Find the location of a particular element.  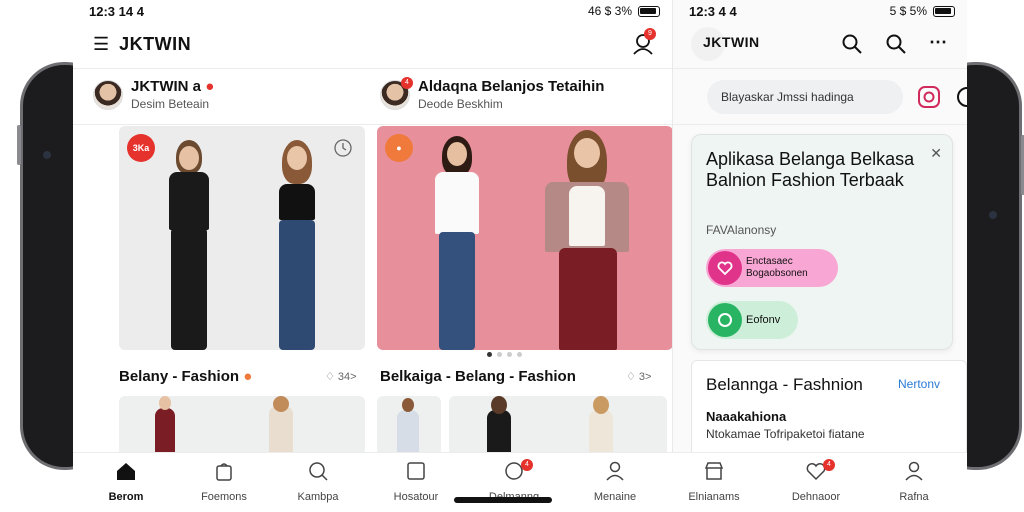

tab-kambpa: Kambpa is located at coordinates (318, 481).